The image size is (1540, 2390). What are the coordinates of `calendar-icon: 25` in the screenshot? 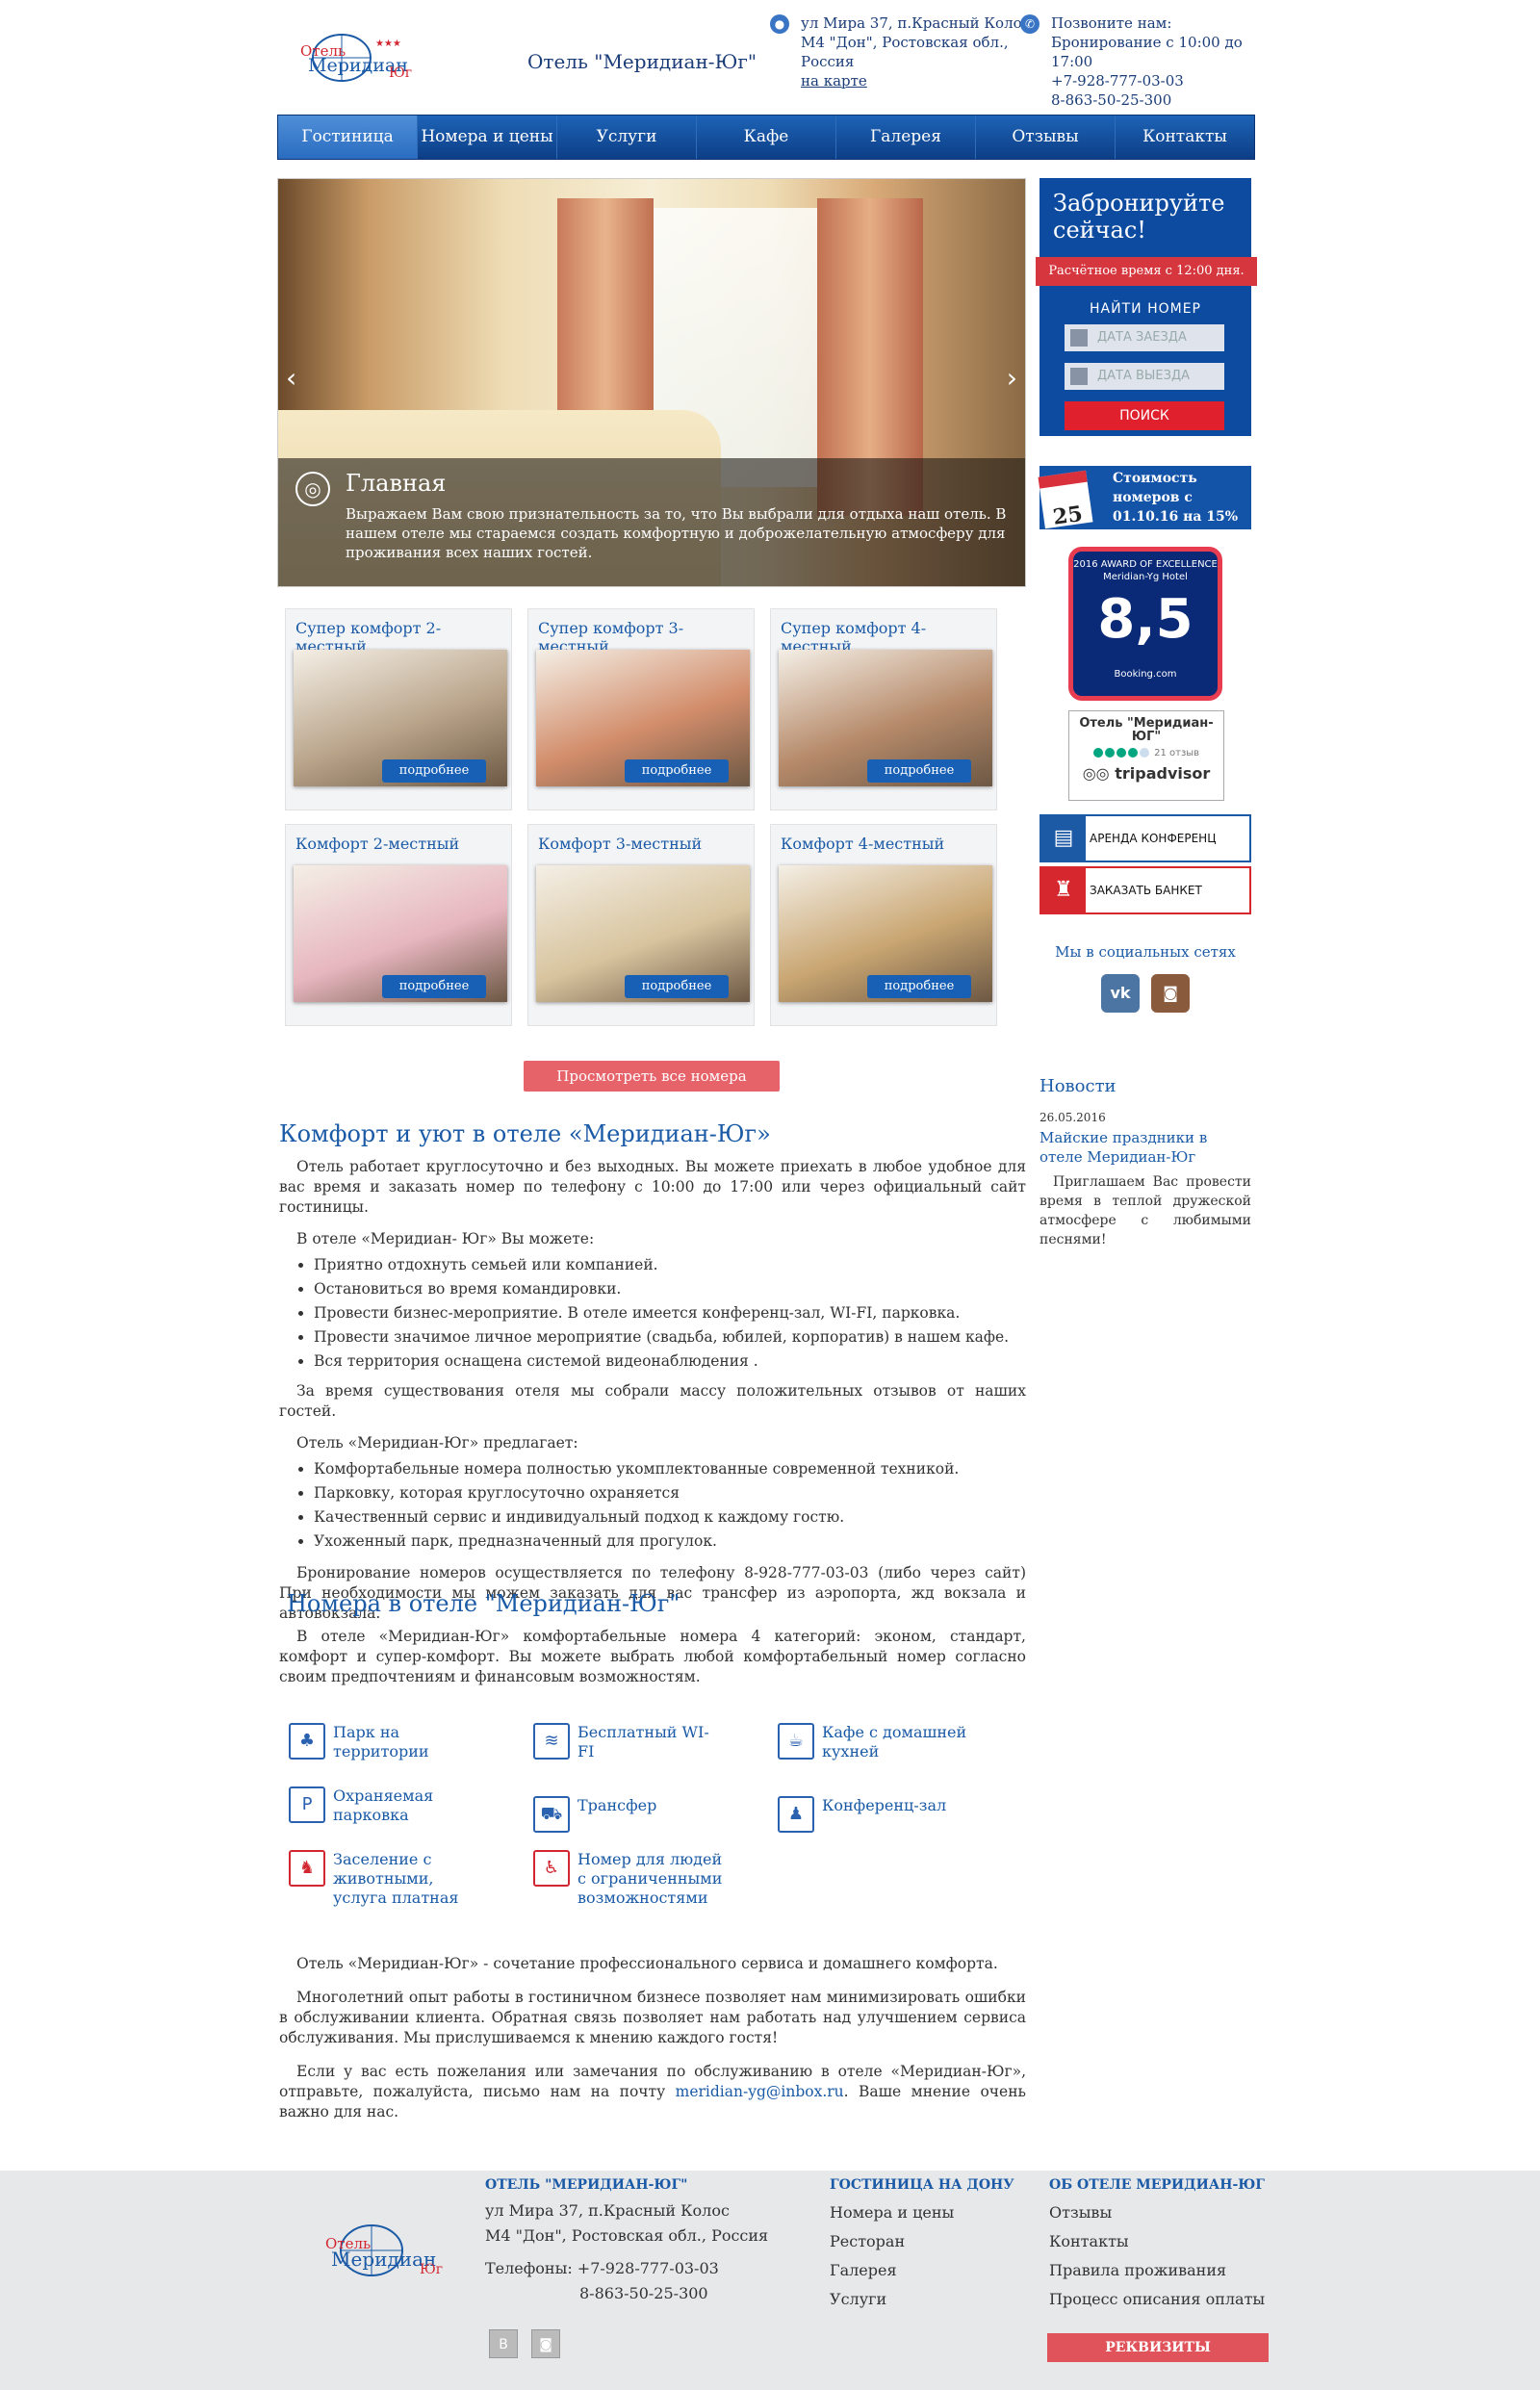 It's located at (1065, 500).